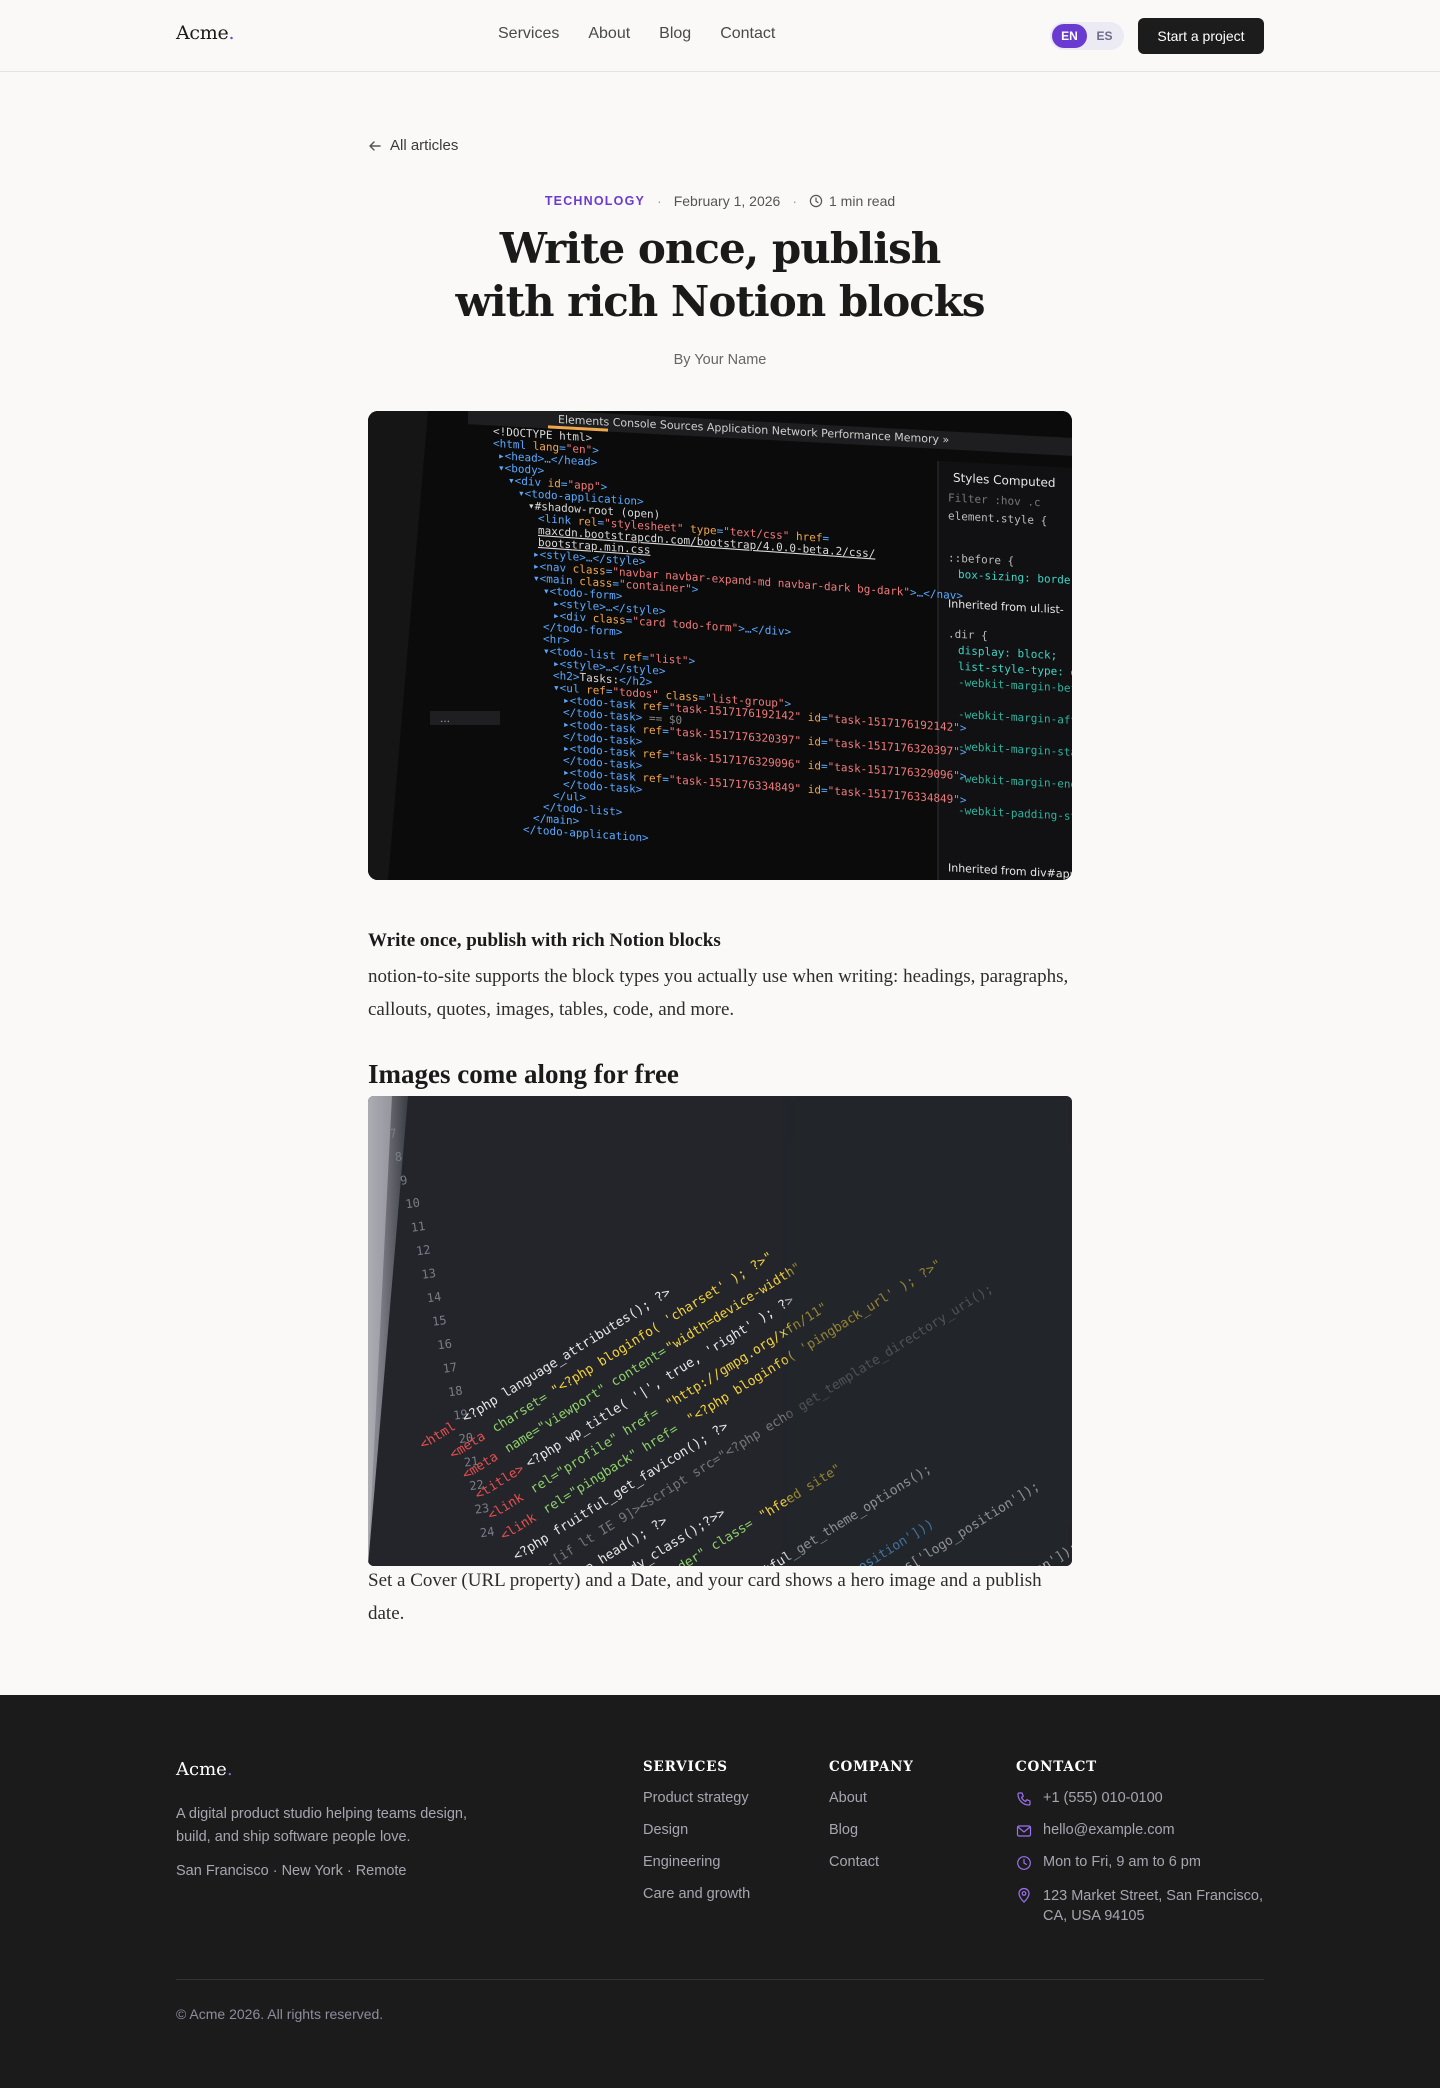  Describe the element at coordinates (429, 1274) in the screenshot. I see `svg-text: 13` at that location.